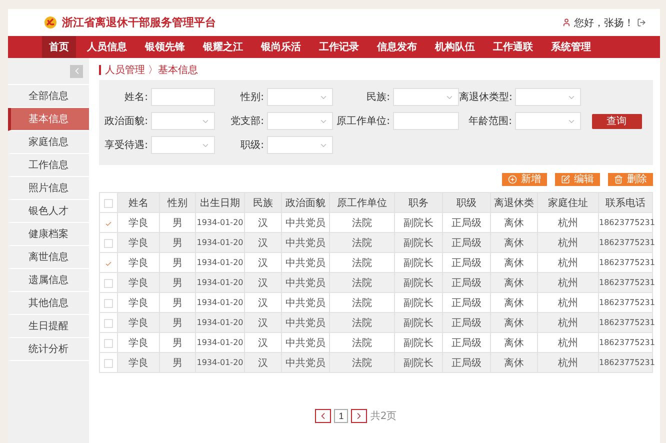 This screenshot has width=666, height=443. I want to click on sidebar-item: 工作信息, so click(48, 165).